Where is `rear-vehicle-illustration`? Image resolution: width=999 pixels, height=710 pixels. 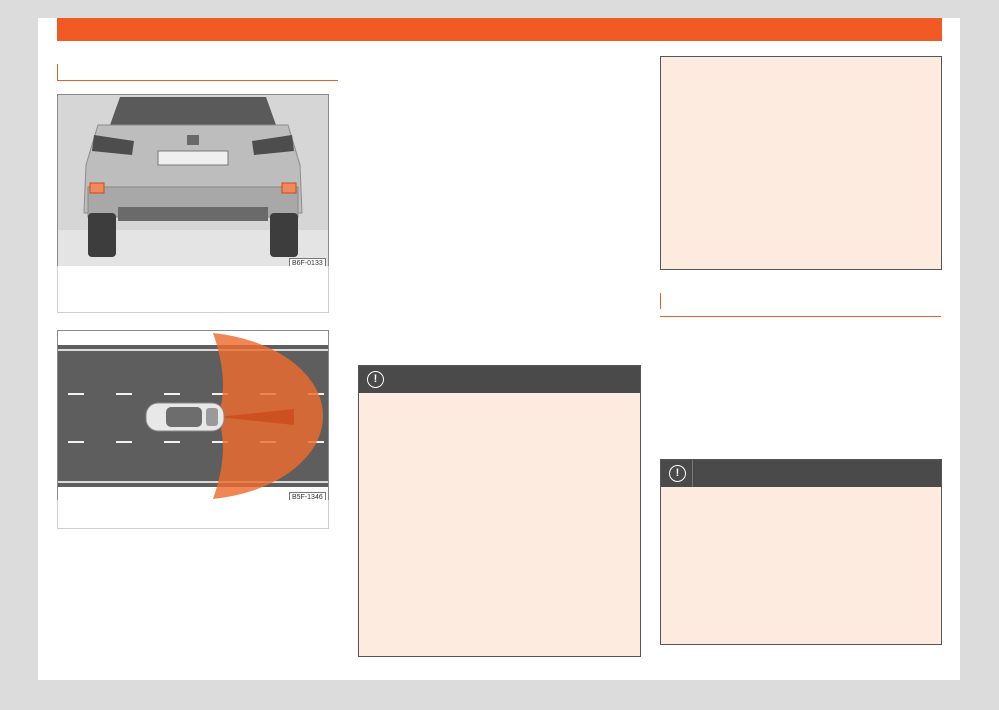 rear-vehicle-illustration is located at coordinates (193, 181).